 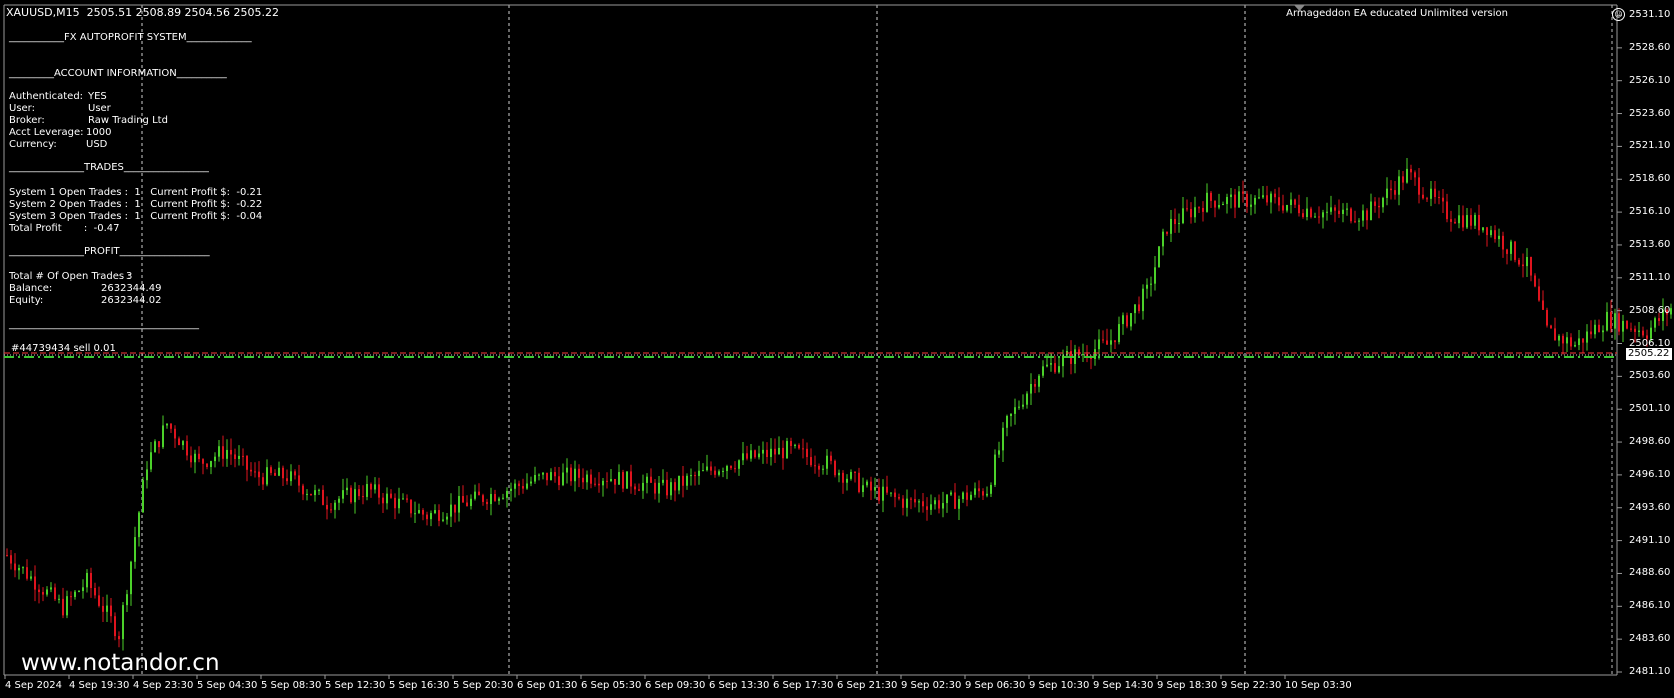 What do you see at coordinates (611, 685) in the screenshot?
I see `time-axis-label: 6 Sep 05:30` at bounding box center [611, 685].